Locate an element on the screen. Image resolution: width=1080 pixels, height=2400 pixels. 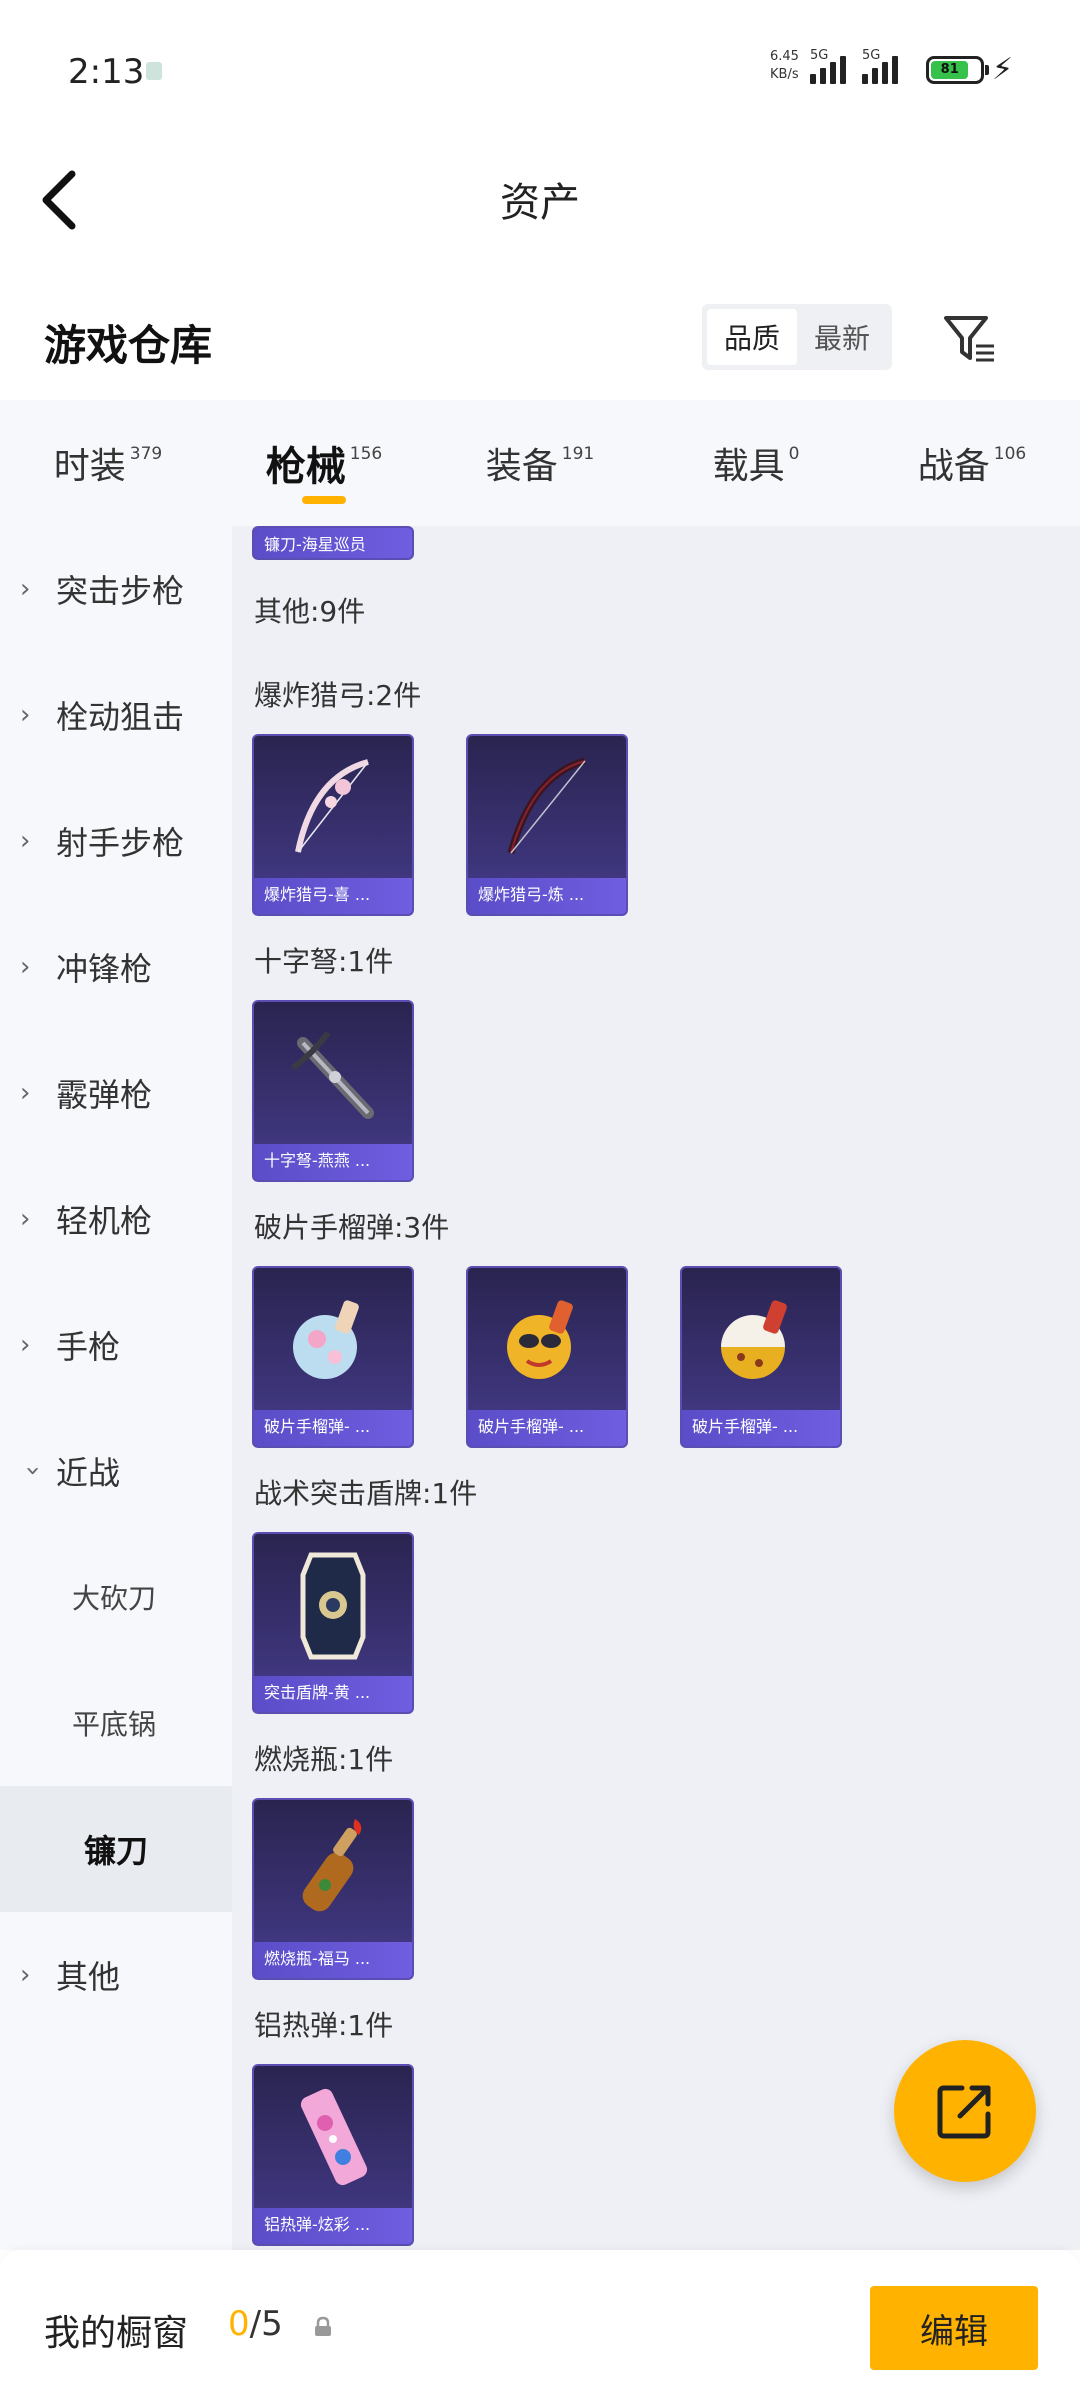
sidebar-item-label: 近战 is located at coordinates (88, 1473).